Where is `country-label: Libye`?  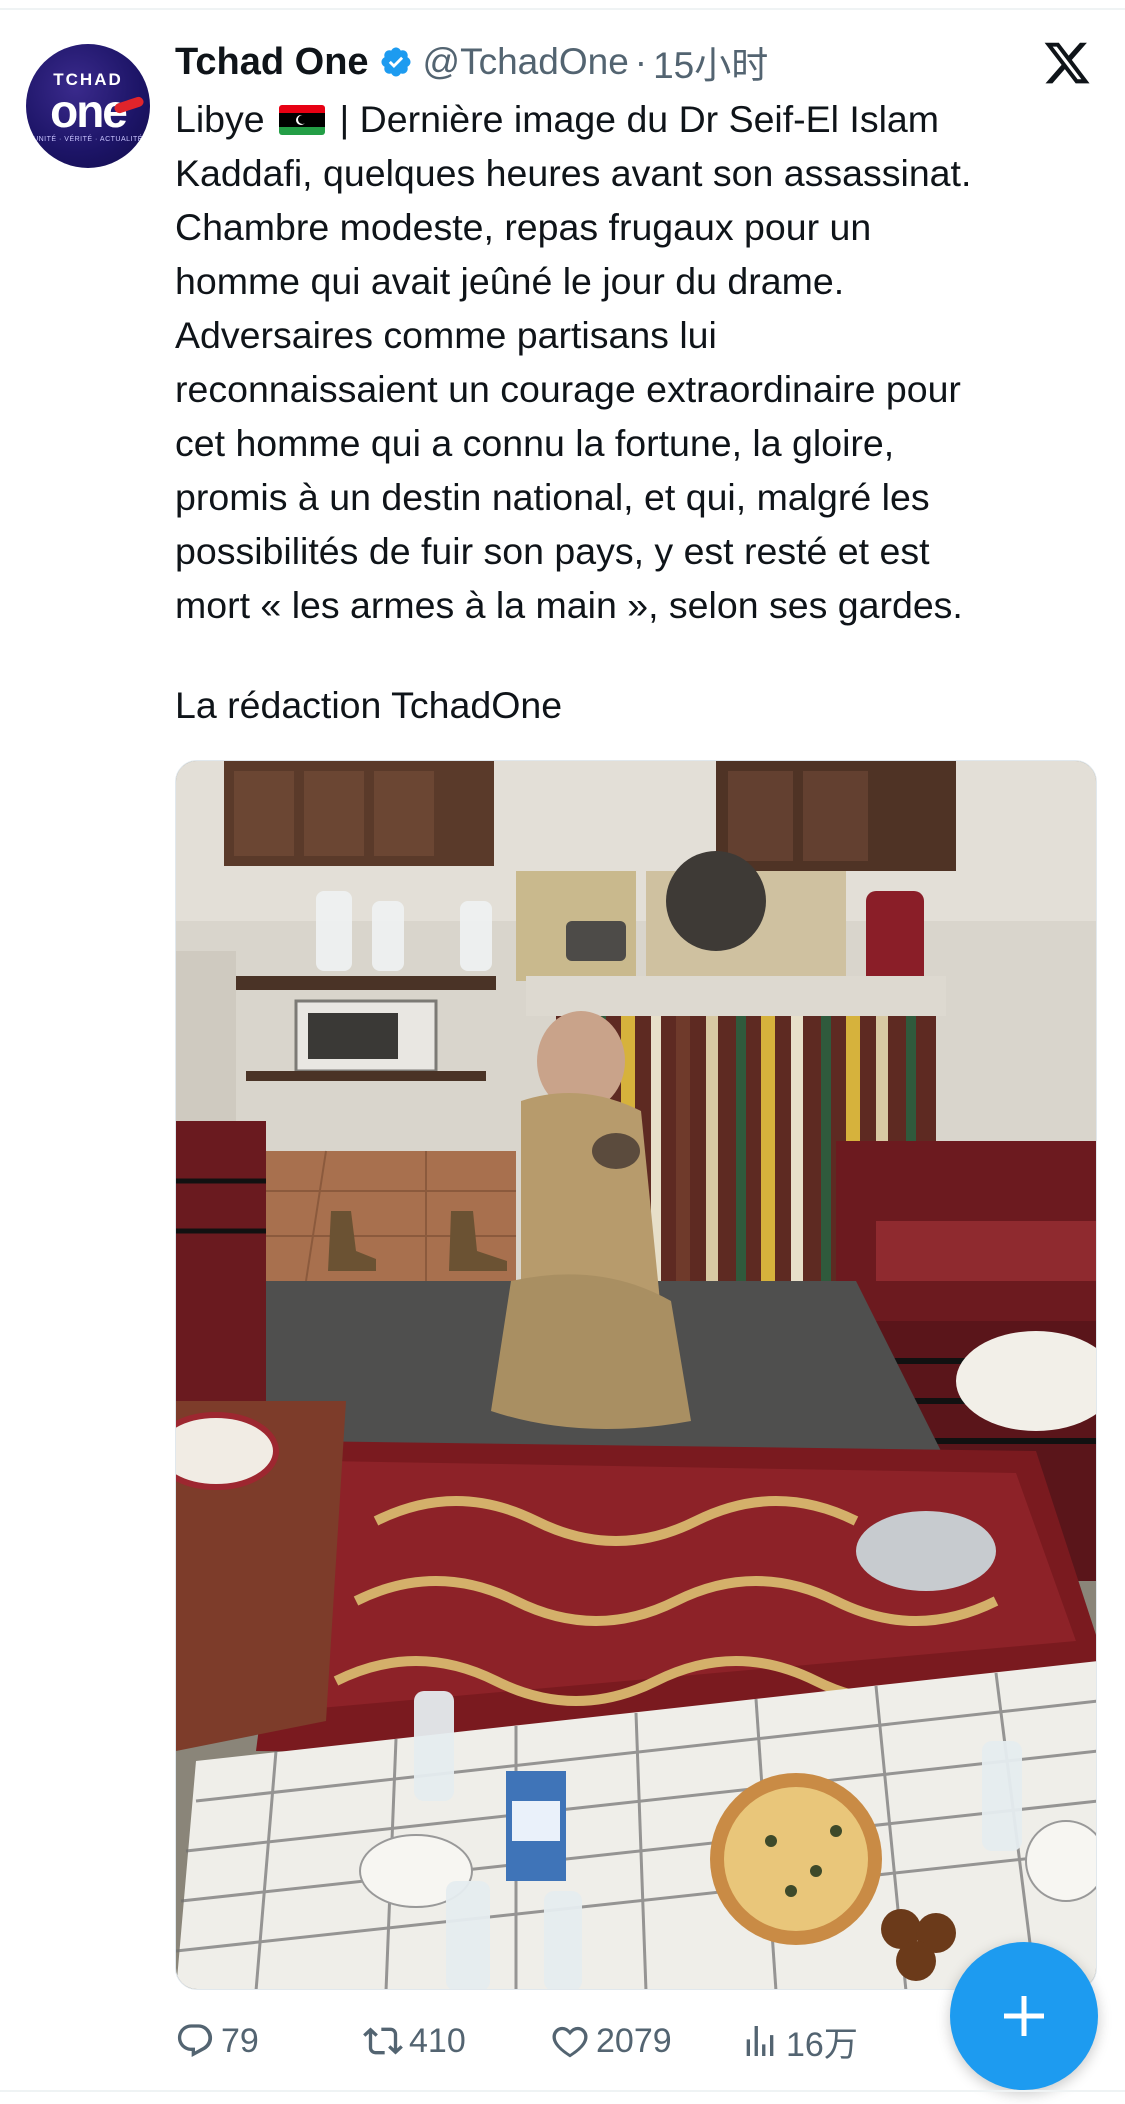 country-label: Libye is located at coordinates (220, 119).